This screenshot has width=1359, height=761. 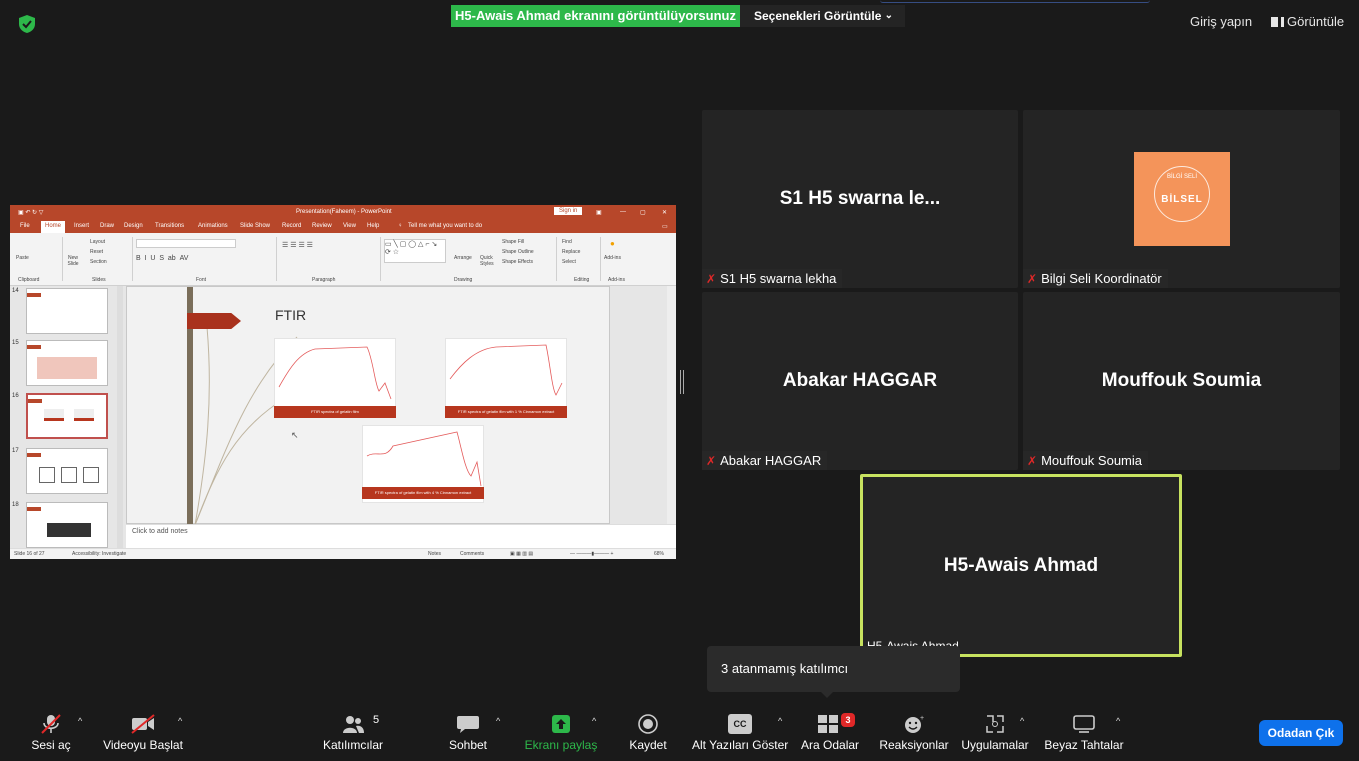 I want to click on layout-button: Layout, so click(x=97, y=242).